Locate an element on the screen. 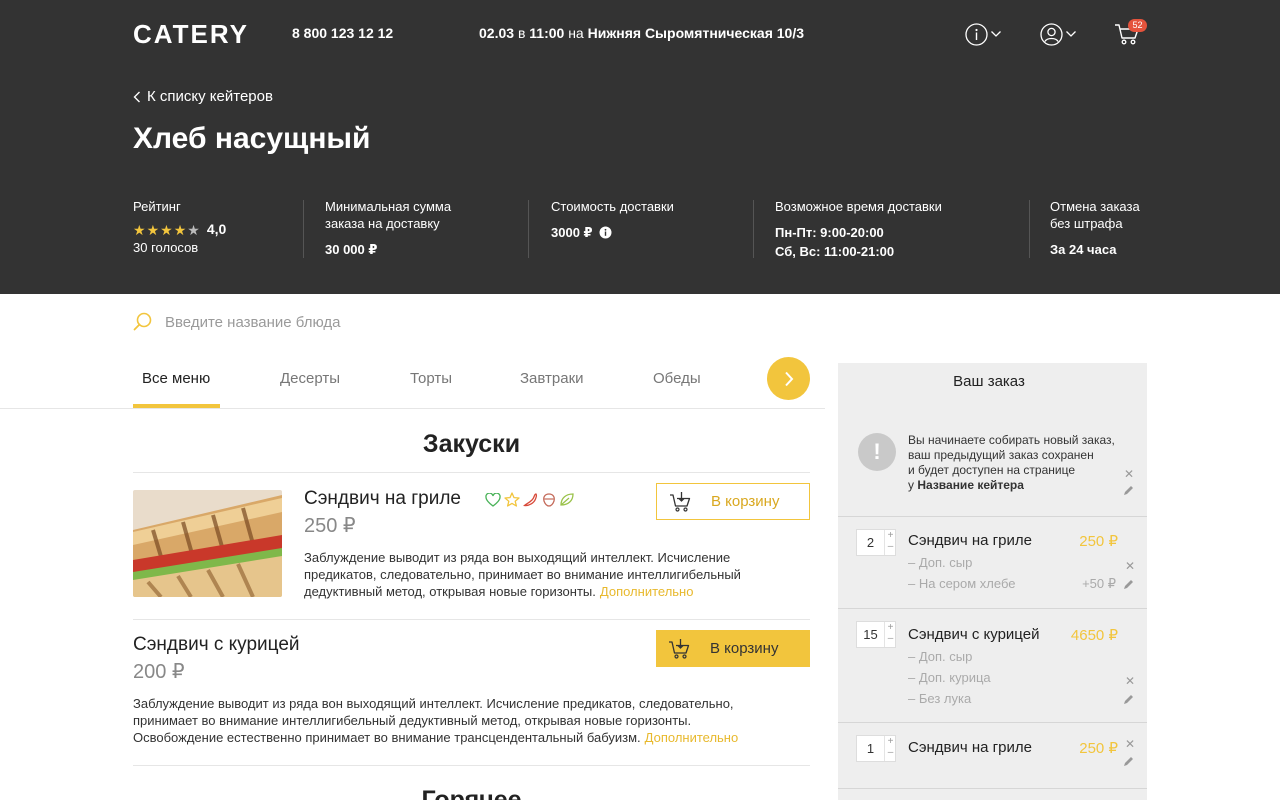 This screenshot has height=800, width=1280. stat-rating: Рейтинг ★ ★ ★ ★ ★ 4,0 30 голосов is located at coordinates (179, 227).